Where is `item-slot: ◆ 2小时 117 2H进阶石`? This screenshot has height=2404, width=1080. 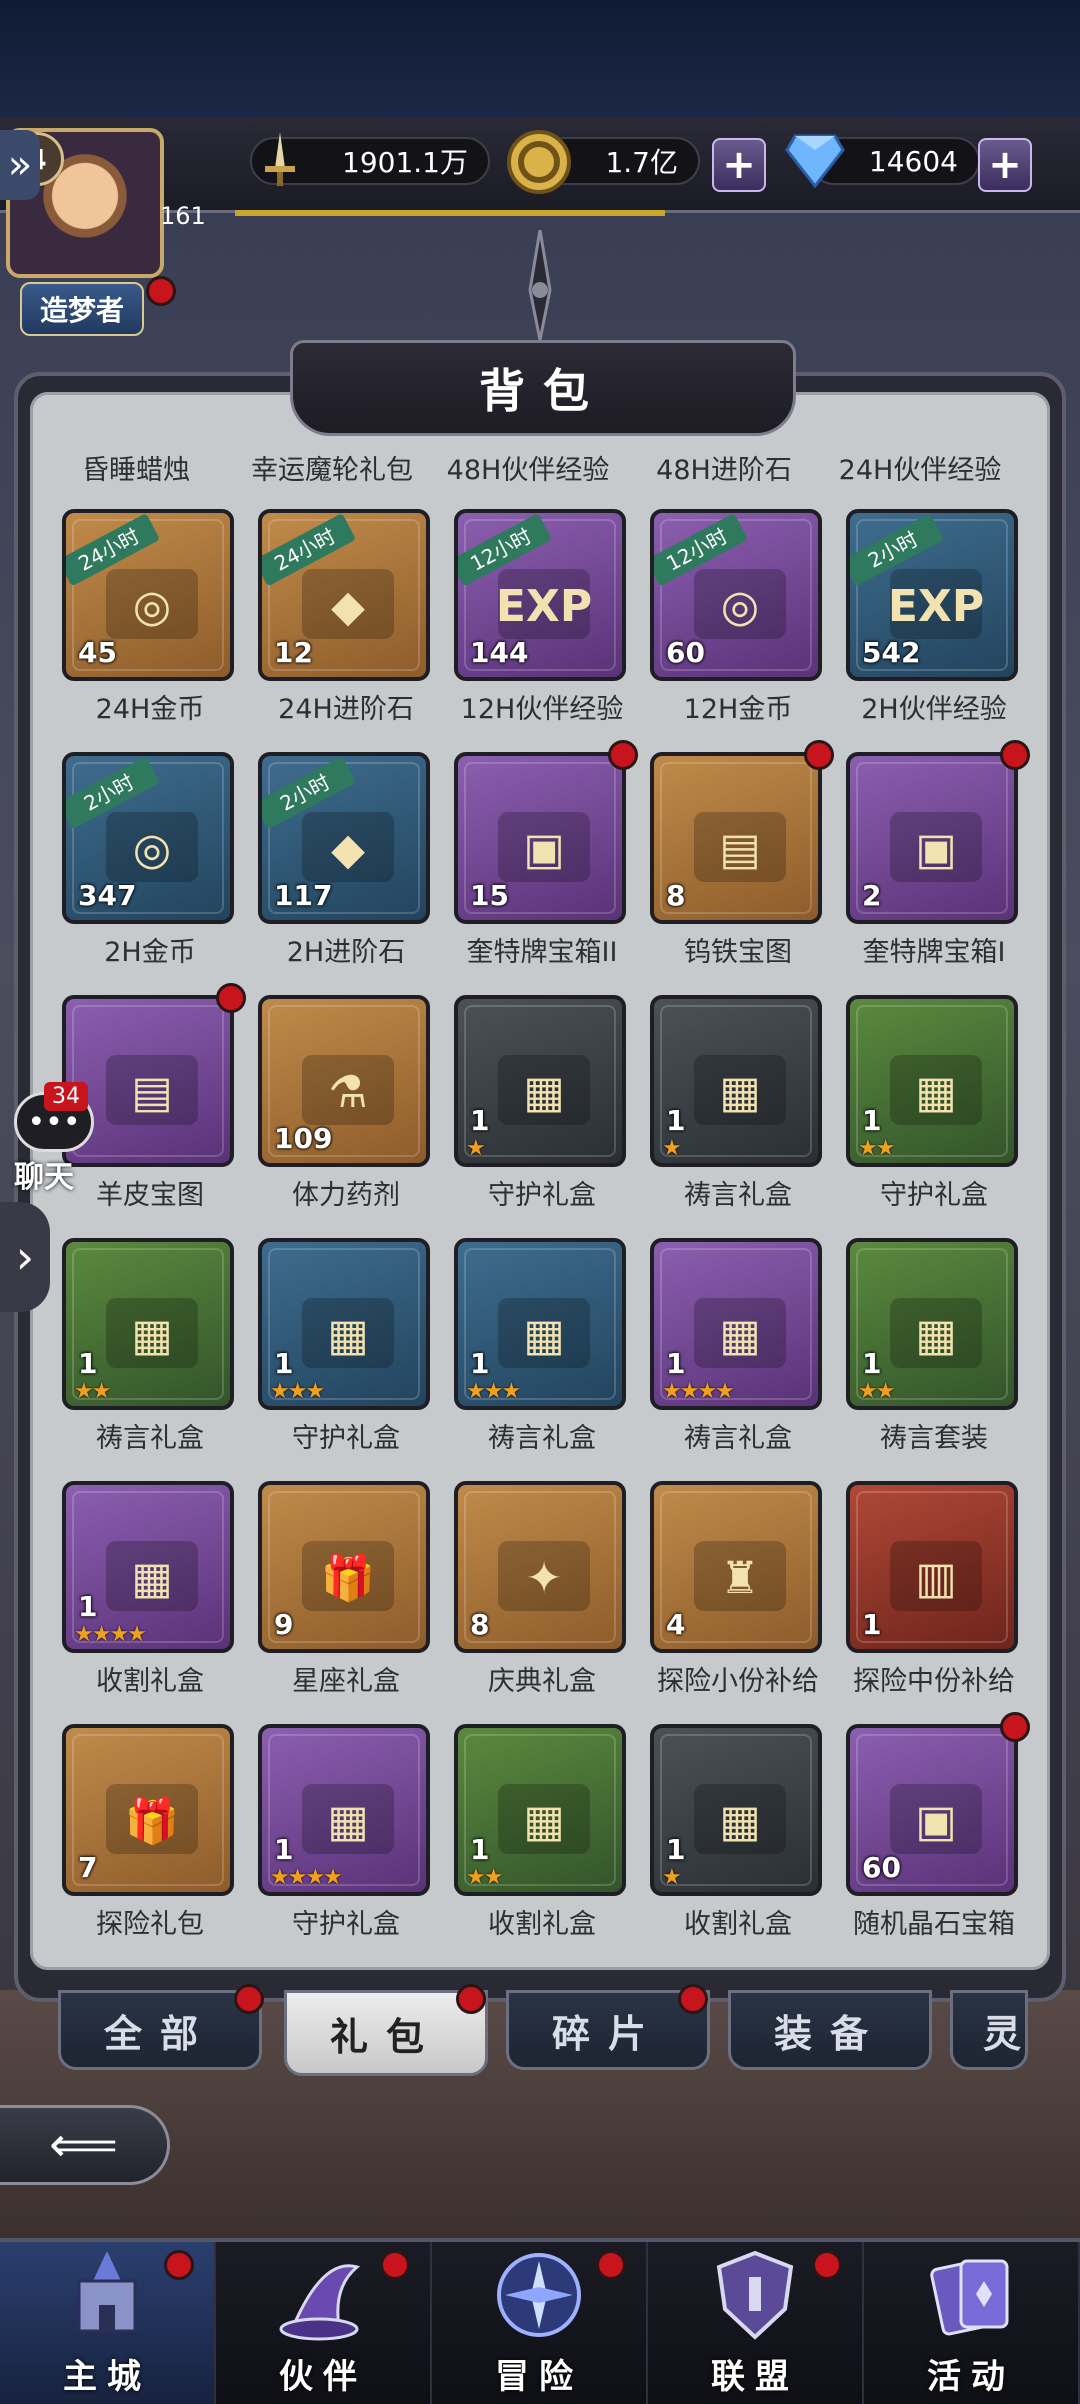
item-slot: ◆ 2小时 117 2H进阶石 is located at coordinates (346, 858).